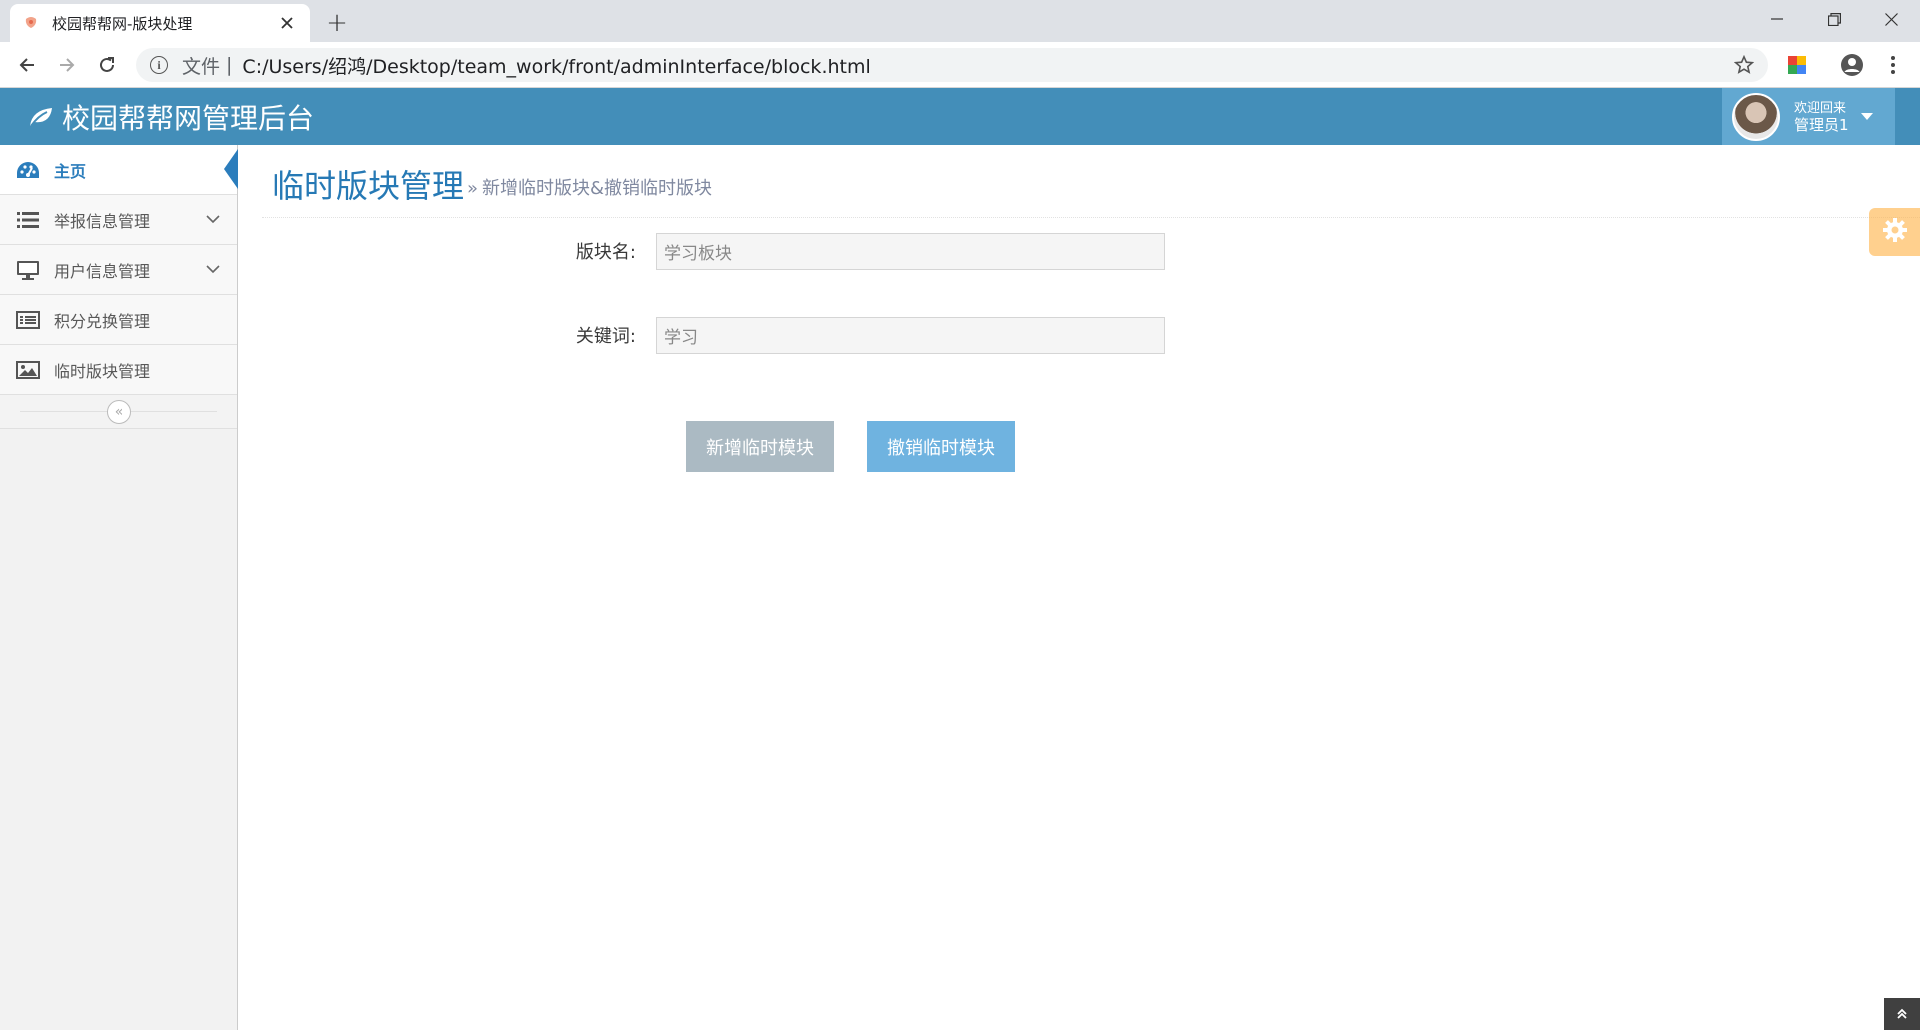 The height and width of the screenshot is (1030, 1920). I want to click on close-window-icon, so click(1891, 19).